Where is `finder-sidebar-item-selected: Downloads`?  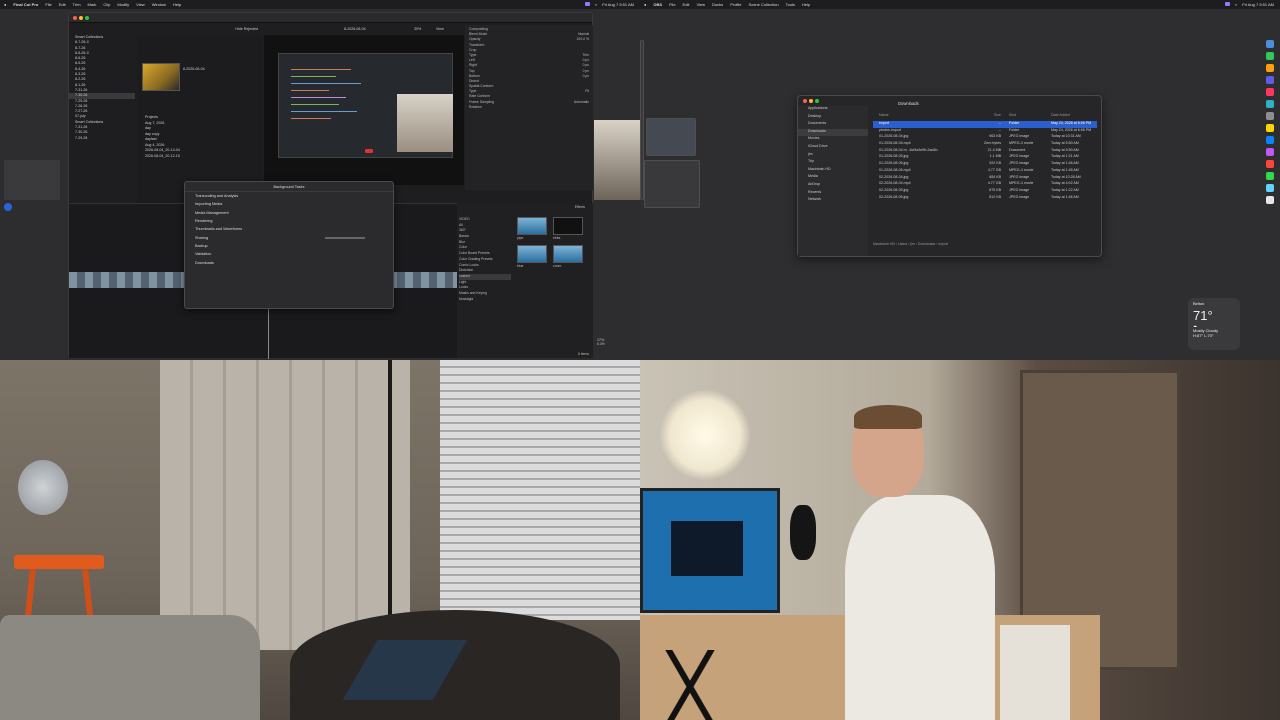 finder-sidebar-item-selected: Downloads is located at coordinates (833, 132).